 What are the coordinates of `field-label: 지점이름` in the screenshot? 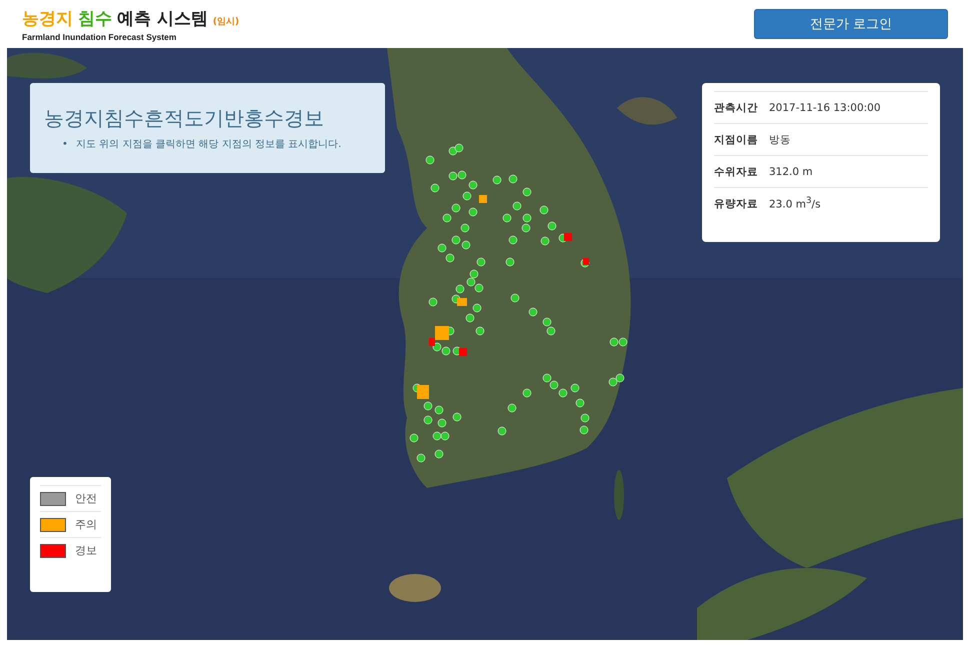 It's located at (736, 139).